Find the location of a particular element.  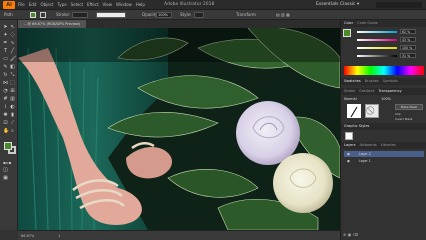

rotate-tool-icon: ↻ is located at coordinates (5, 75).